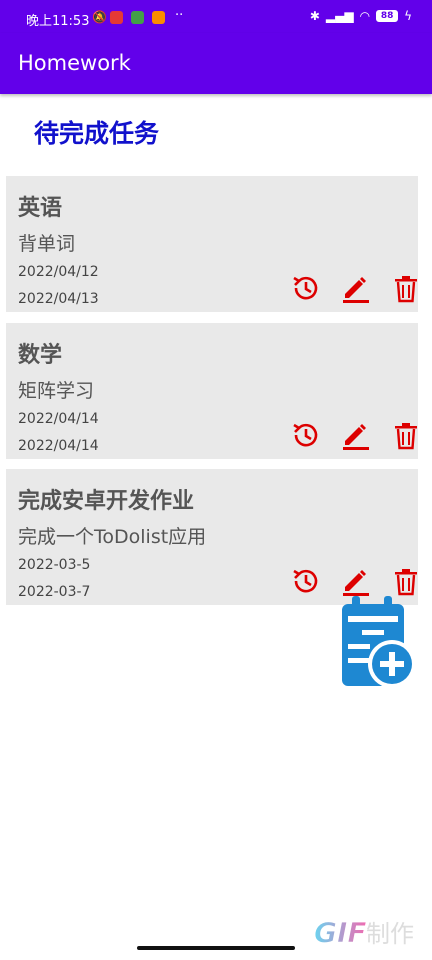  What do you see at coordinates (408, 16) in the screenshot?
I see `charging-icon: ϟ` at bounding box center [408, 16].